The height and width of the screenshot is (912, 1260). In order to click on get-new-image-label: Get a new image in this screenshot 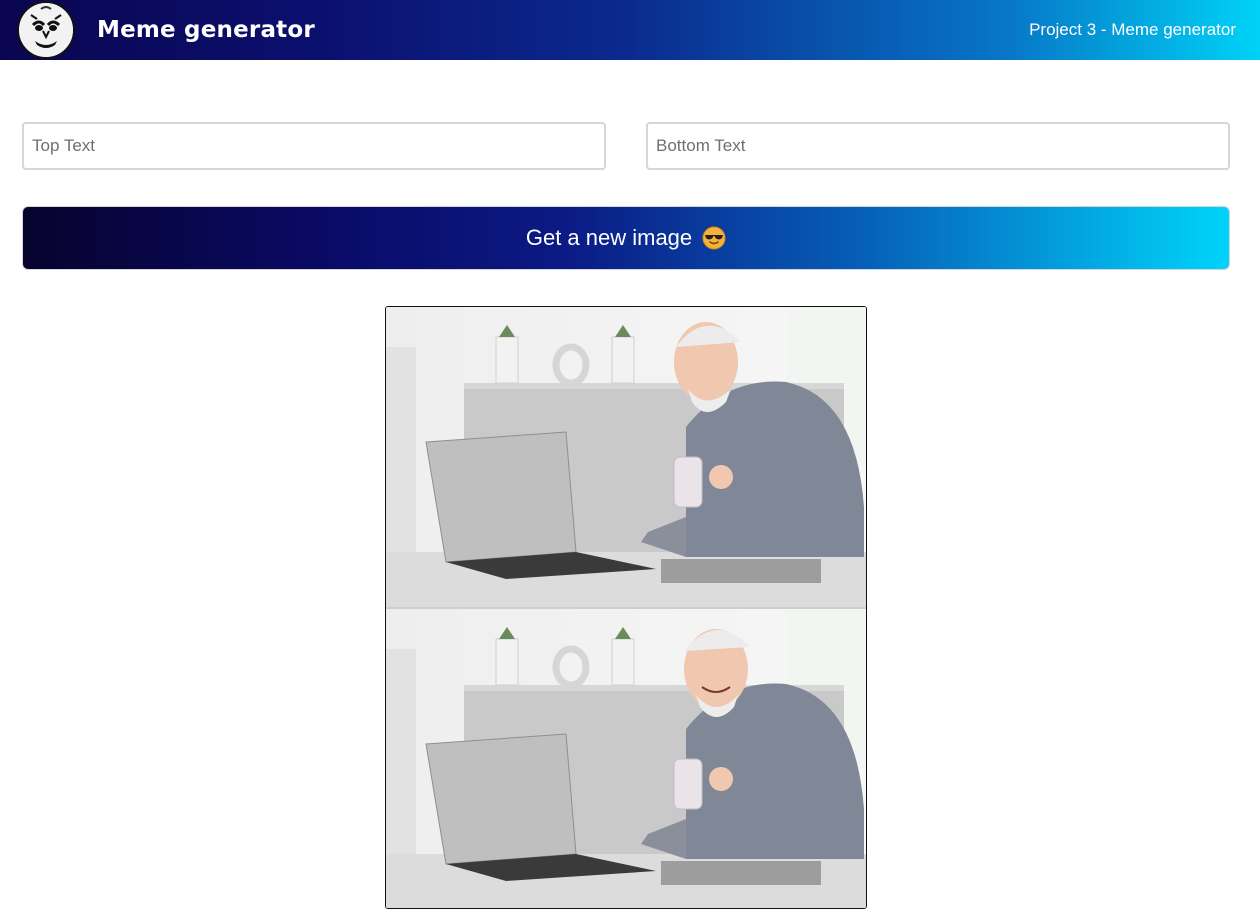, I will do `click(609, 237)`.